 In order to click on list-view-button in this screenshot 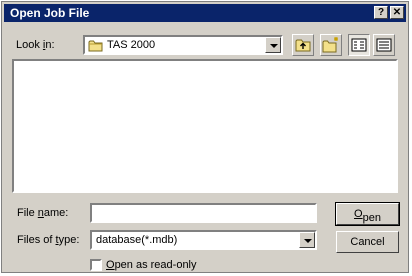, I will do `click(359, 45)`.